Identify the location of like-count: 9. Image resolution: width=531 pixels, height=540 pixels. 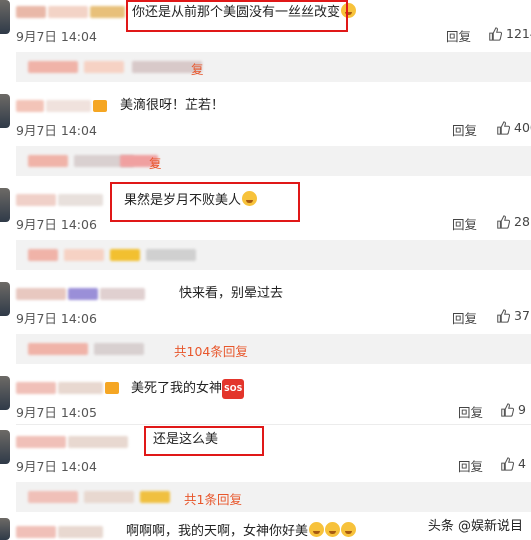
(522, 409).